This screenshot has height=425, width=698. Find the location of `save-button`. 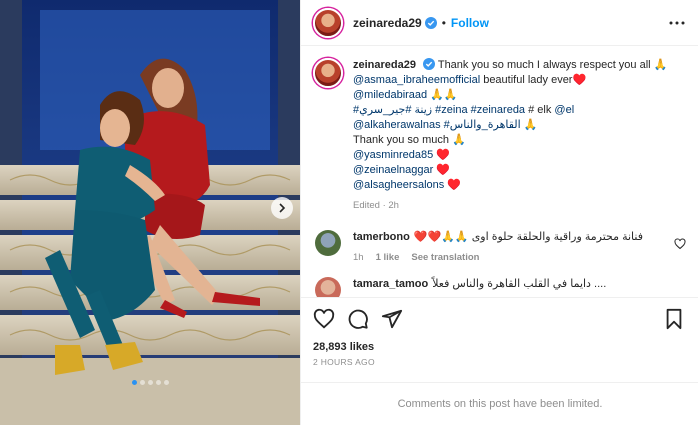

save-button is located at coordinates (674, 319).